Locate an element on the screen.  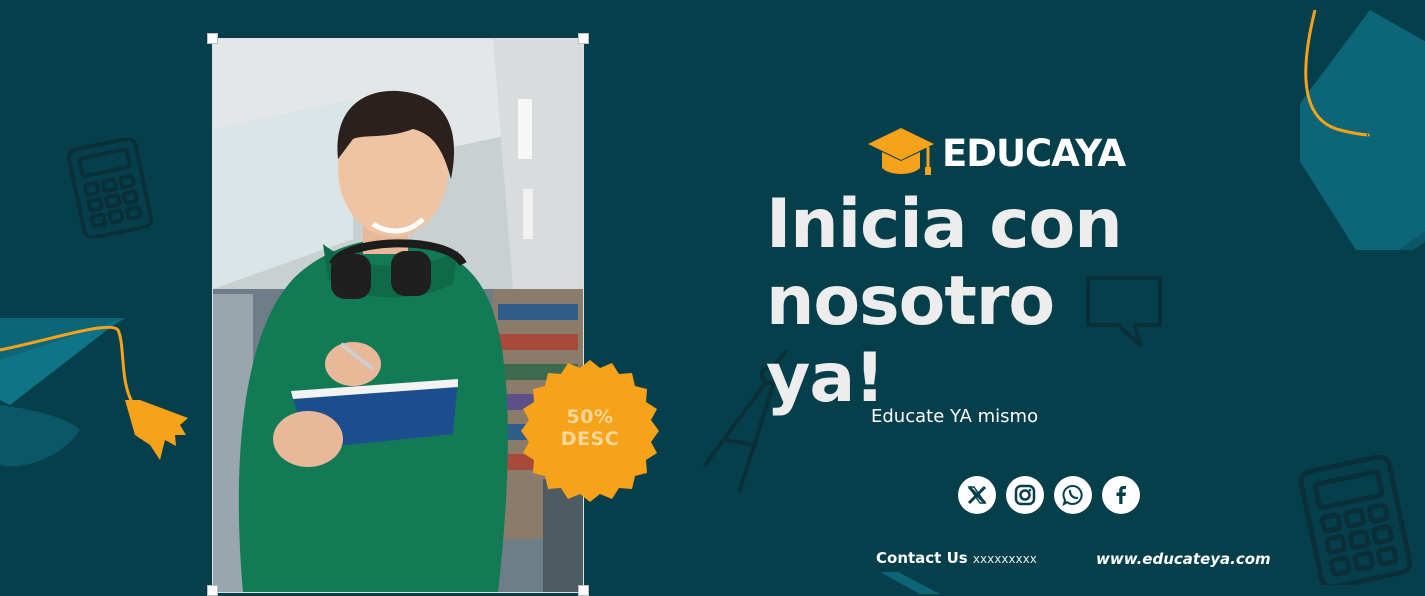
x-icon is located at coordinates (977, 495).